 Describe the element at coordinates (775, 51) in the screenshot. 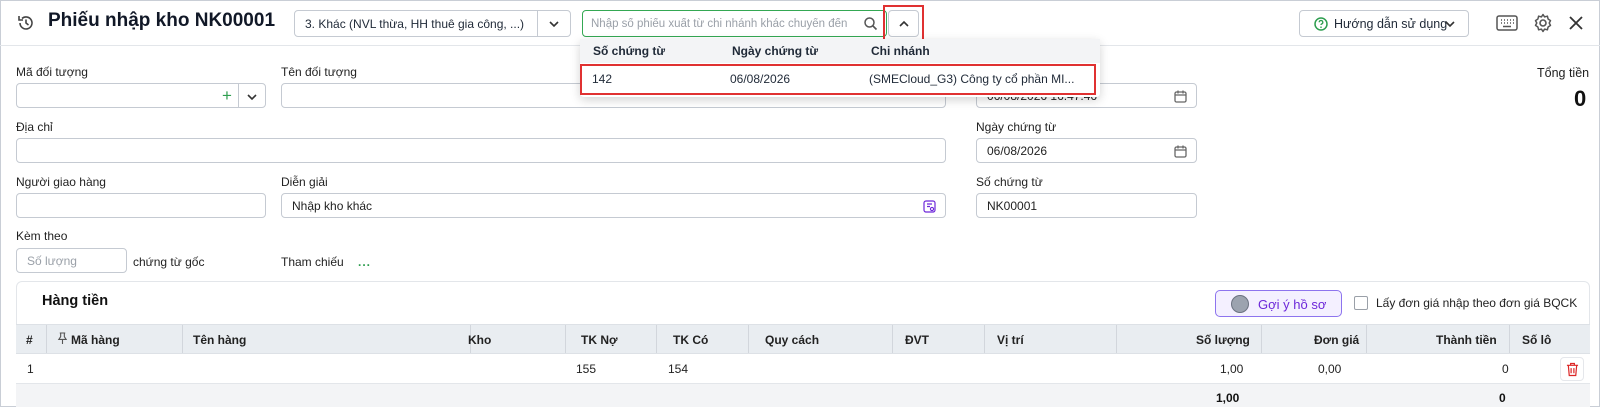

I see `dropdown-col-voucher-date: Ngày chứng từ` at that location.